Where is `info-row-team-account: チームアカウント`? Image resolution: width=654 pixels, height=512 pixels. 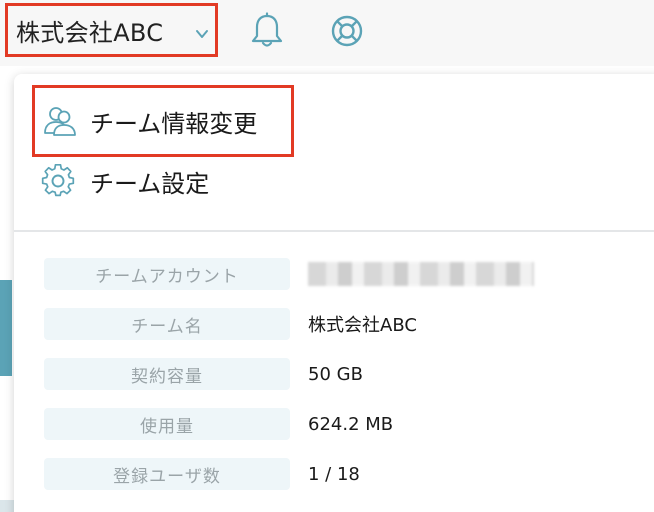
info-row-team-account: チームアカウント is located at coordinates (344, 275).